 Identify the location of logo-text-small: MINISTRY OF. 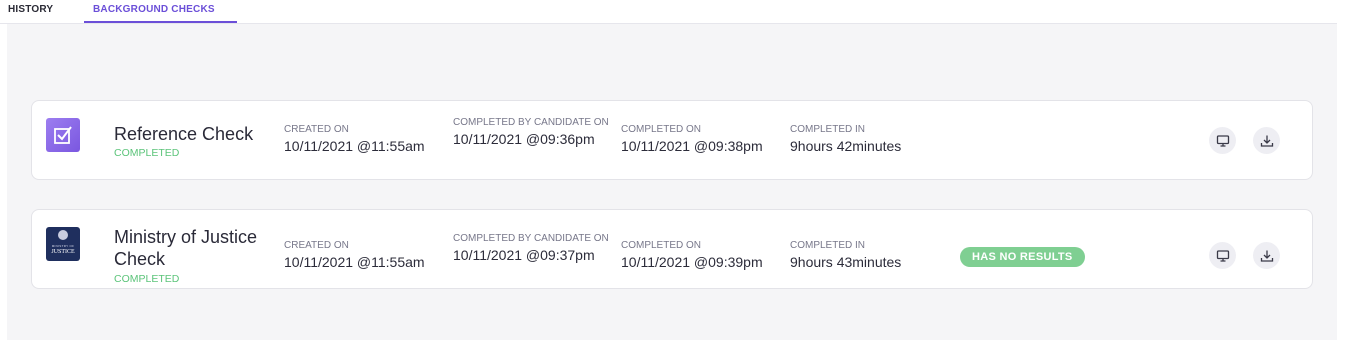
(63, 246).